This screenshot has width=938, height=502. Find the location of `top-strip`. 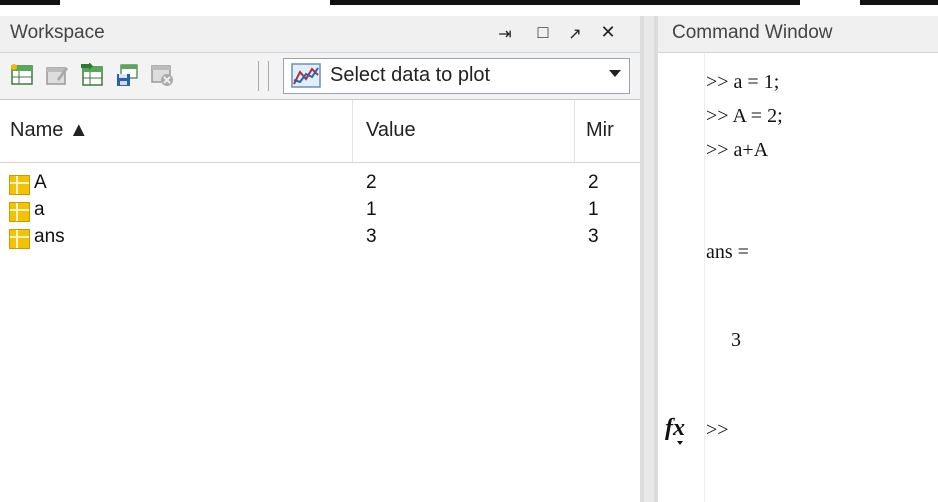

top-strip is located at coordinates (469, 3).